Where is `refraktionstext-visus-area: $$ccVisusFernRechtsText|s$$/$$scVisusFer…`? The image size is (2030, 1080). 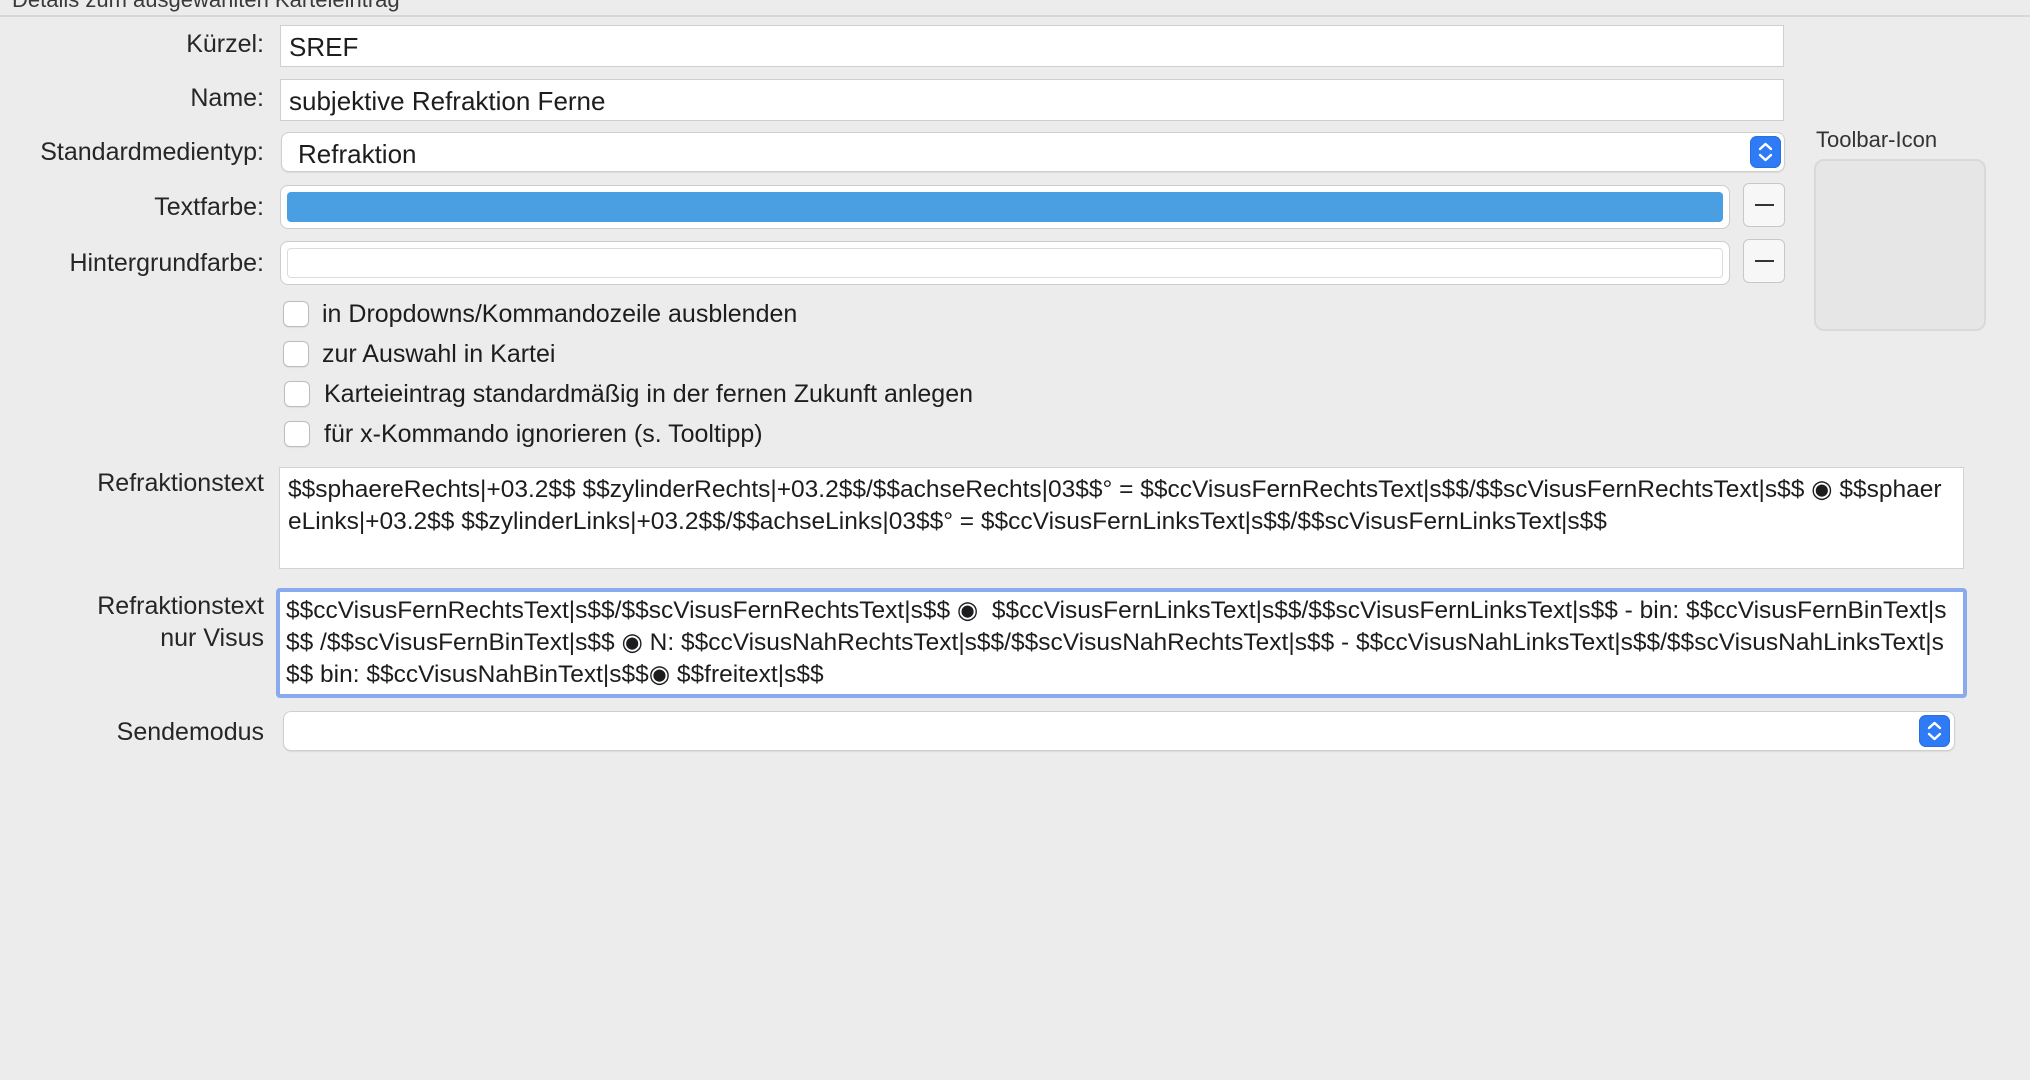
refraktionstext-visus-area: $$ccVisusFernRechtsText|s$$/$$scVisusFer… is located at coordinates (1121, 643).